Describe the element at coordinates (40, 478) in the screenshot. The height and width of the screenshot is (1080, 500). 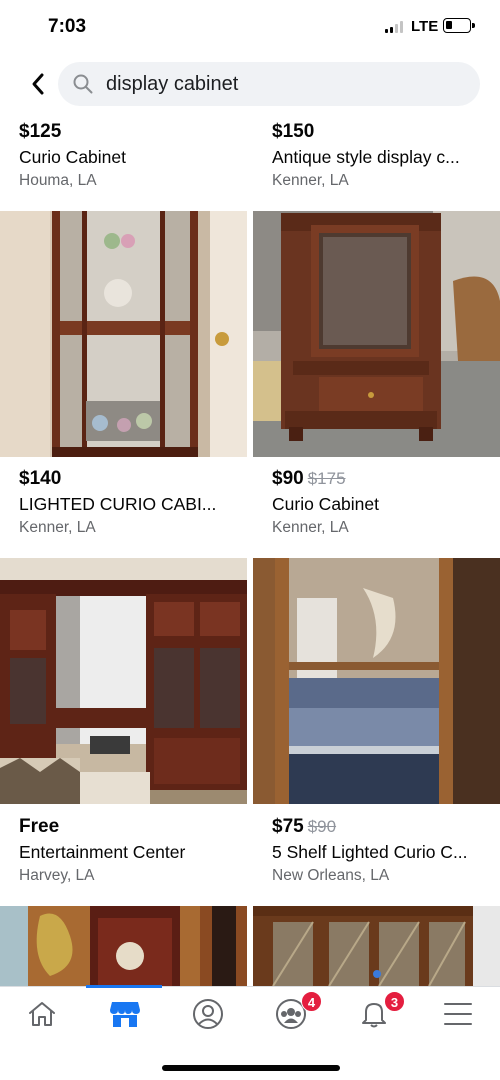
I see `listing-price: $140` at that location.